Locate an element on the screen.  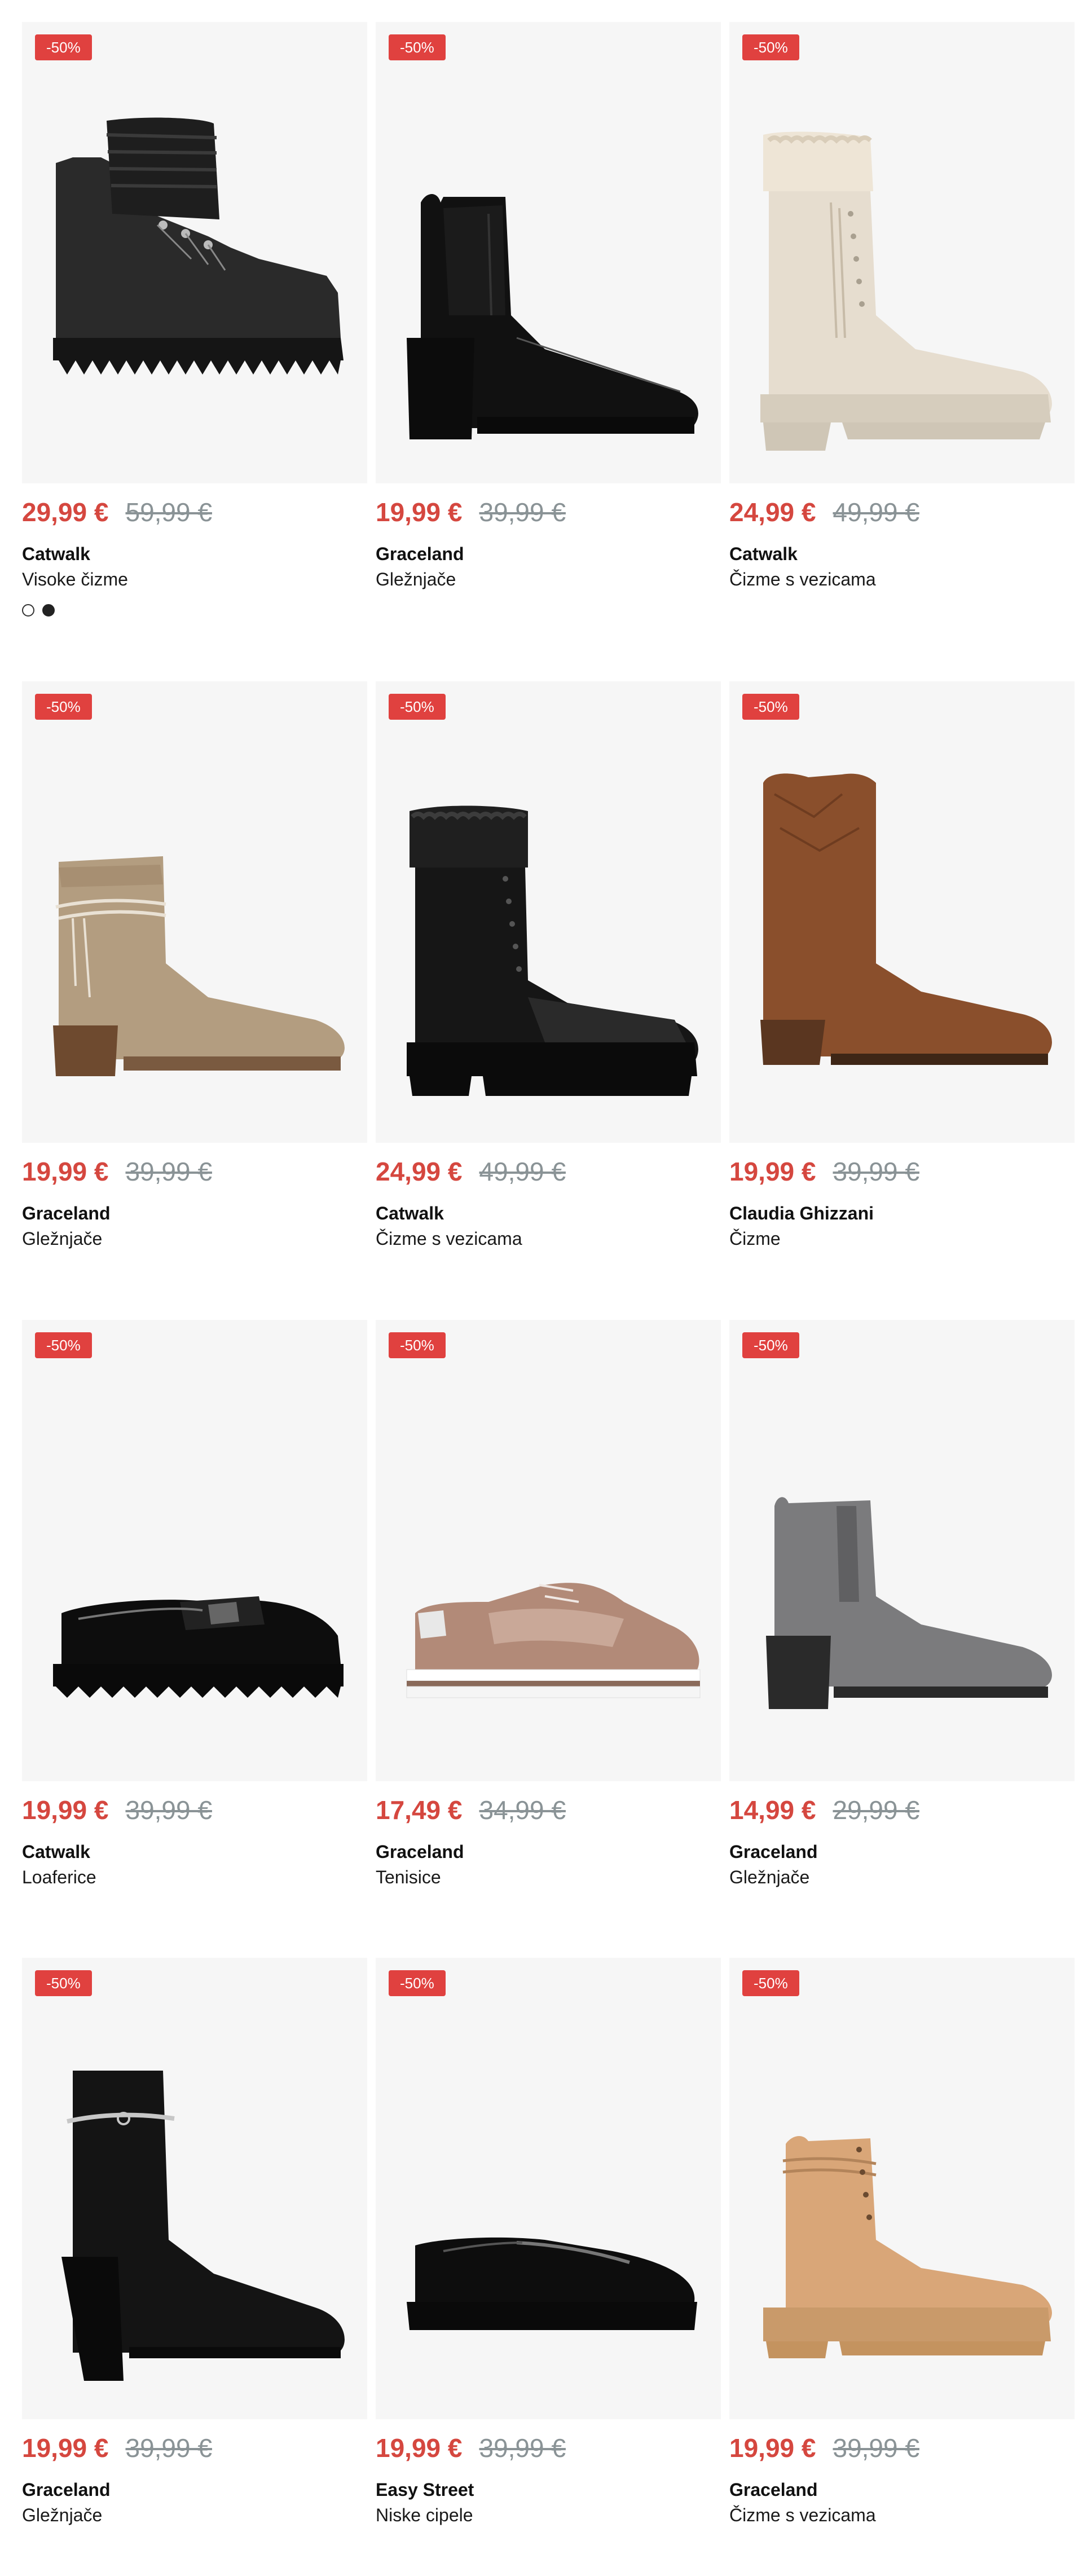
brand-name: Claudia Ghizzani is located at coordinates (902, 1213).